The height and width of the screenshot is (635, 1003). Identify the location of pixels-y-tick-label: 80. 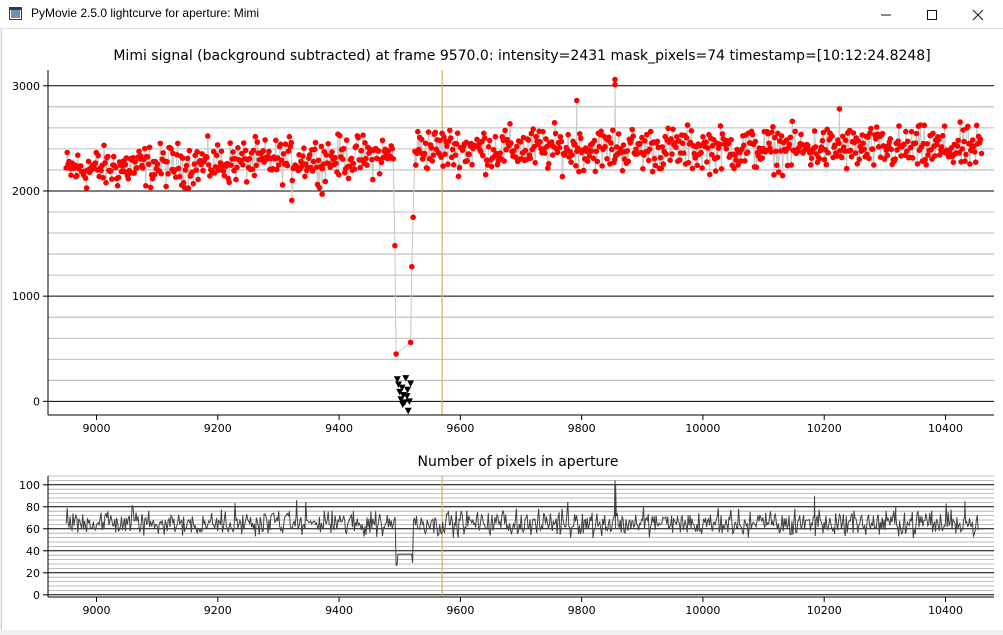
(33, 507).